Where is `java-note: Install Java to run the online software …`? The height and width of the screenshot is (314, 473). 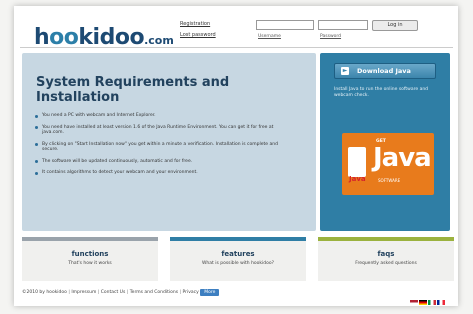 java-note: Install Java to run the online software … is located at coordinates (381, 92).